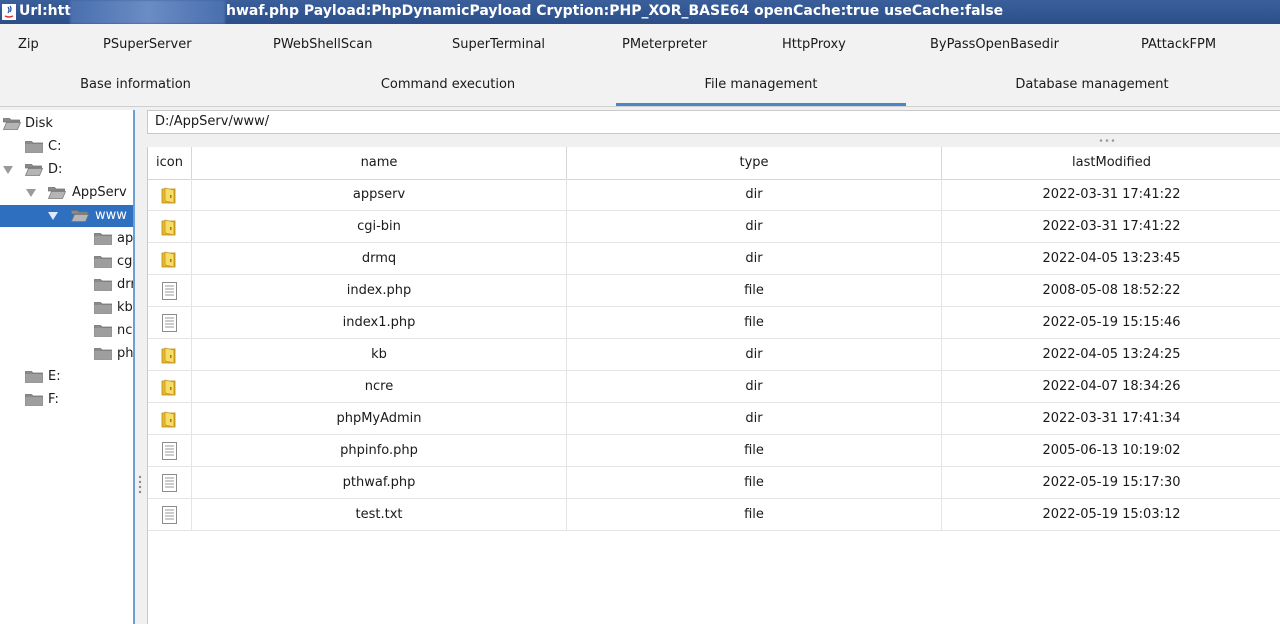  I want to click on modified-cell: 2022-03-31 17:41:34, so click(1111, 418).